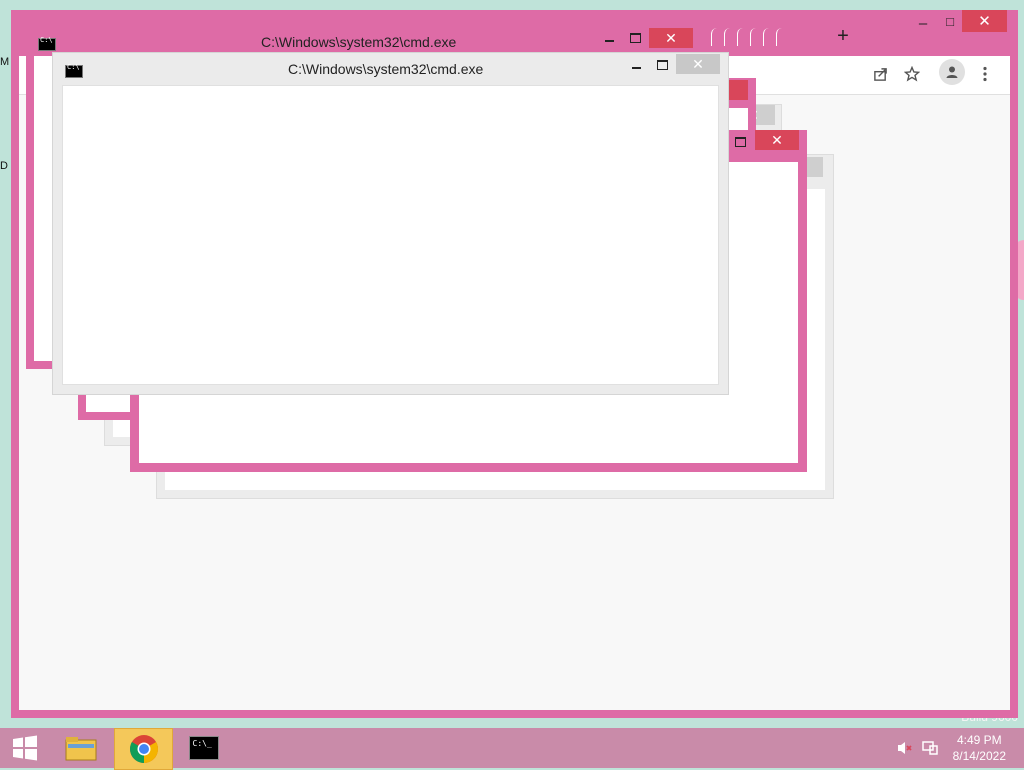 Image resolution: width=1024 pixels, height=770 pixels. Describe the element at coordinates (81, 748) in the screenshot. I see `folder-icon` at that location.